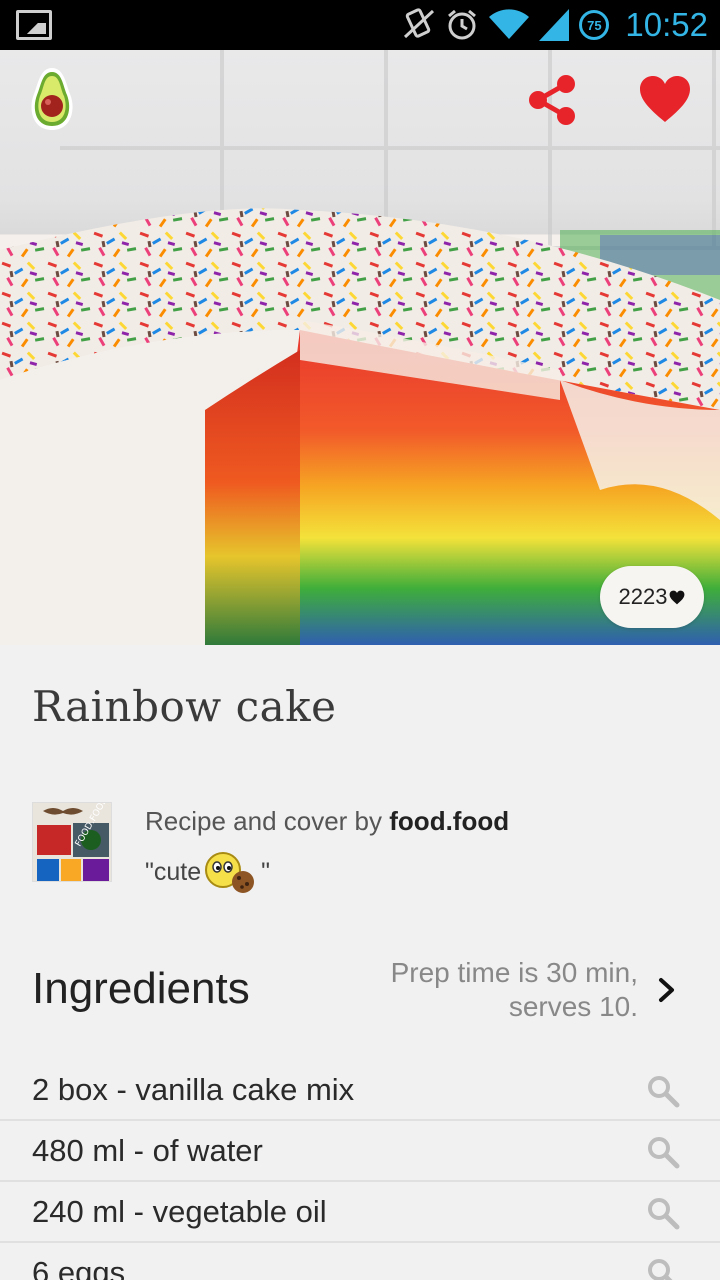 The width and height of the screenshot is (720, 1280). What do you see at coordinates (360, 1151) in the screenshot?
I see `ingredient-row: 480 ml - of water` at bounding box center [360, 1151].